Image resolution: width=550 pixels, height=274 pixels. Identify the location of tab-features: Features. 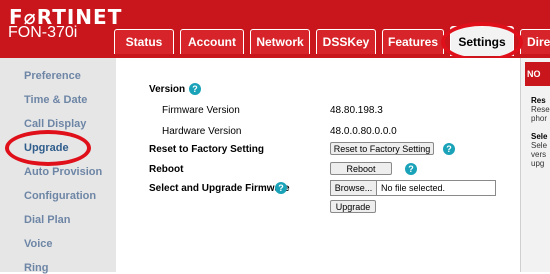
(413, 41).